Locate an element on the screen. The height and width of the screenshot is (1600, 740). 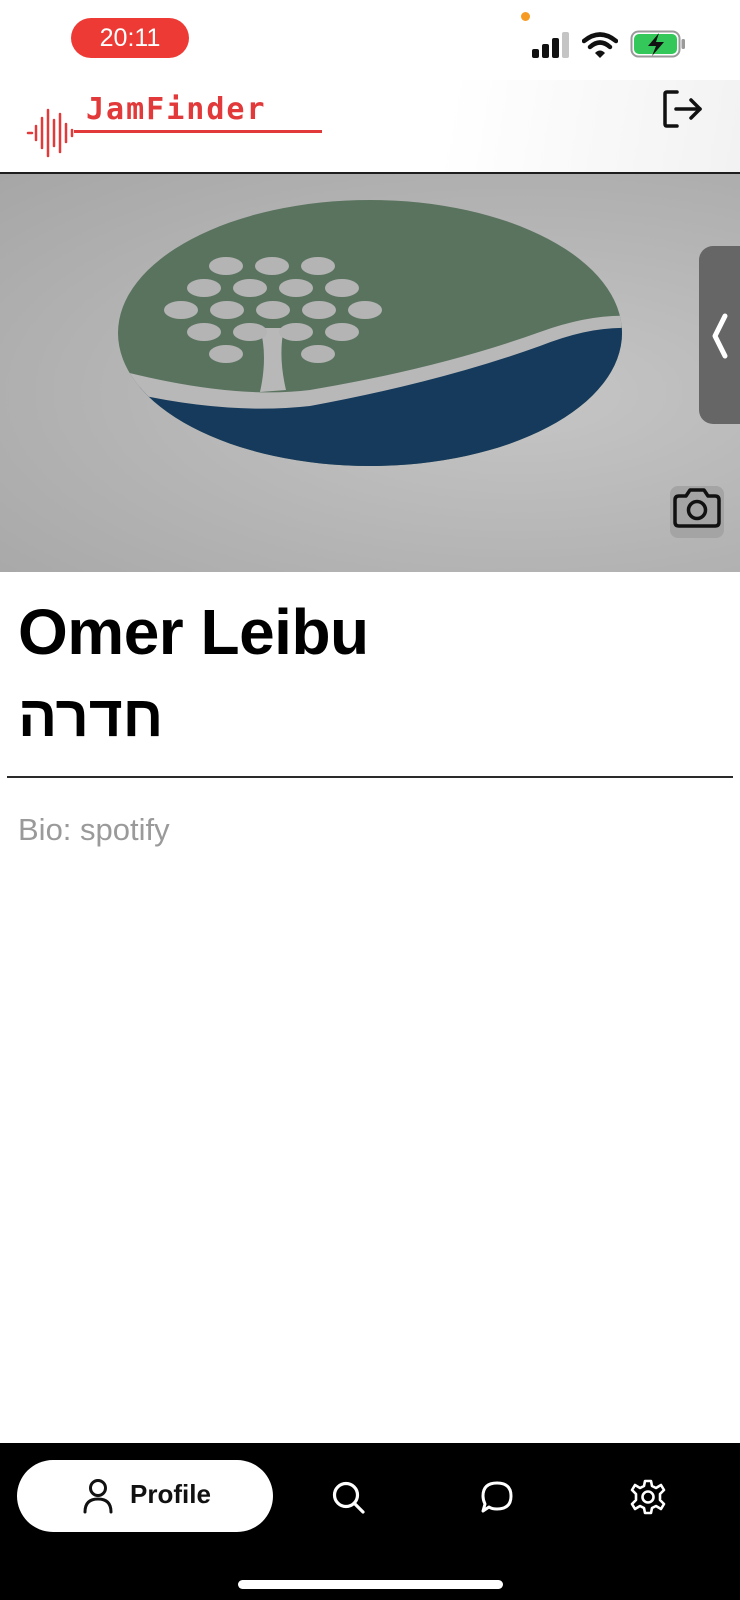
profile-cover-image is located at coordinates (370, 333).